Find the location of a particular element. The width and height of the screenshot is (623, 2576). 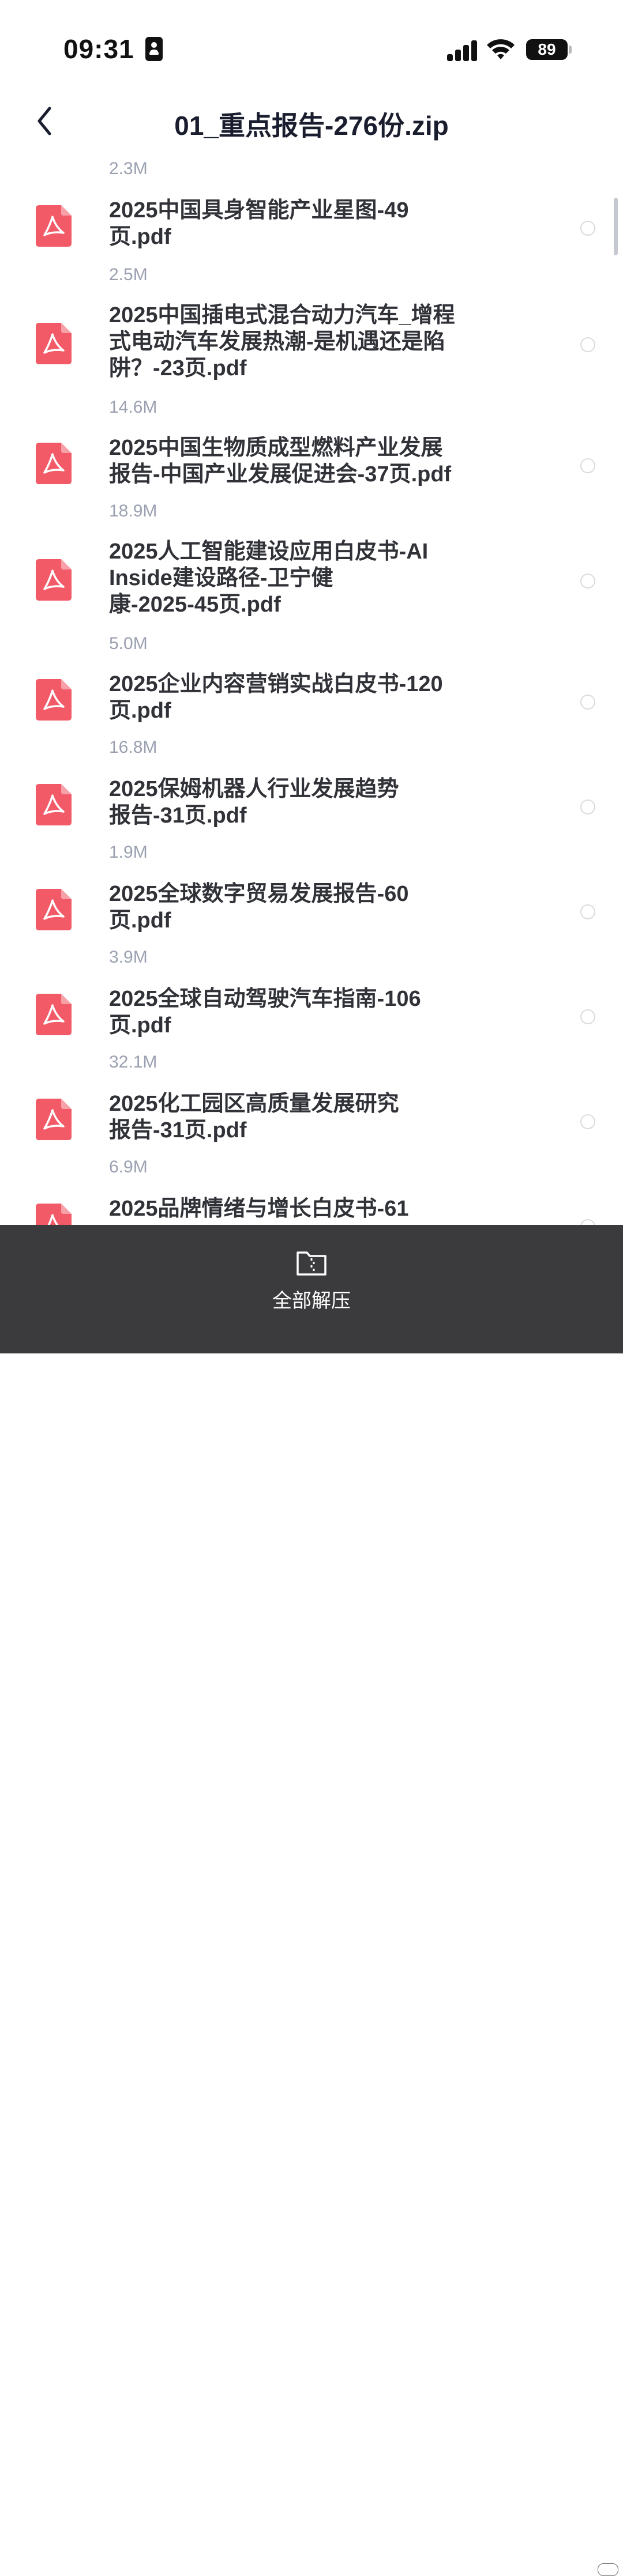

battery-indicator: 89 is located at coordinates (547, 49).